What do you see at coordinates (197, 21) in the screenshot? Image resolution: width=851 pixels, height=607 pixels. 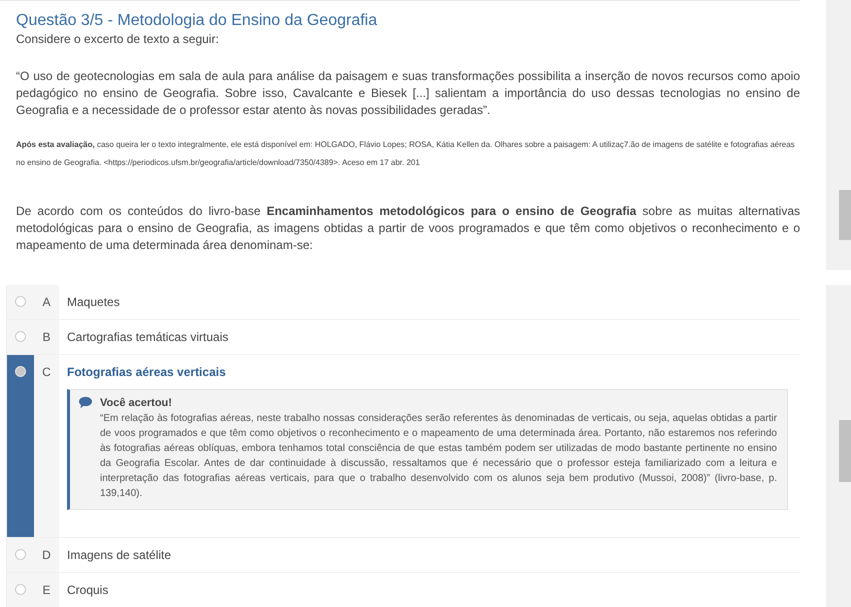 I see `question-title: Questão 3/5 - Metodologia do Ensino da Geografia` at bounding box center [197, 21].